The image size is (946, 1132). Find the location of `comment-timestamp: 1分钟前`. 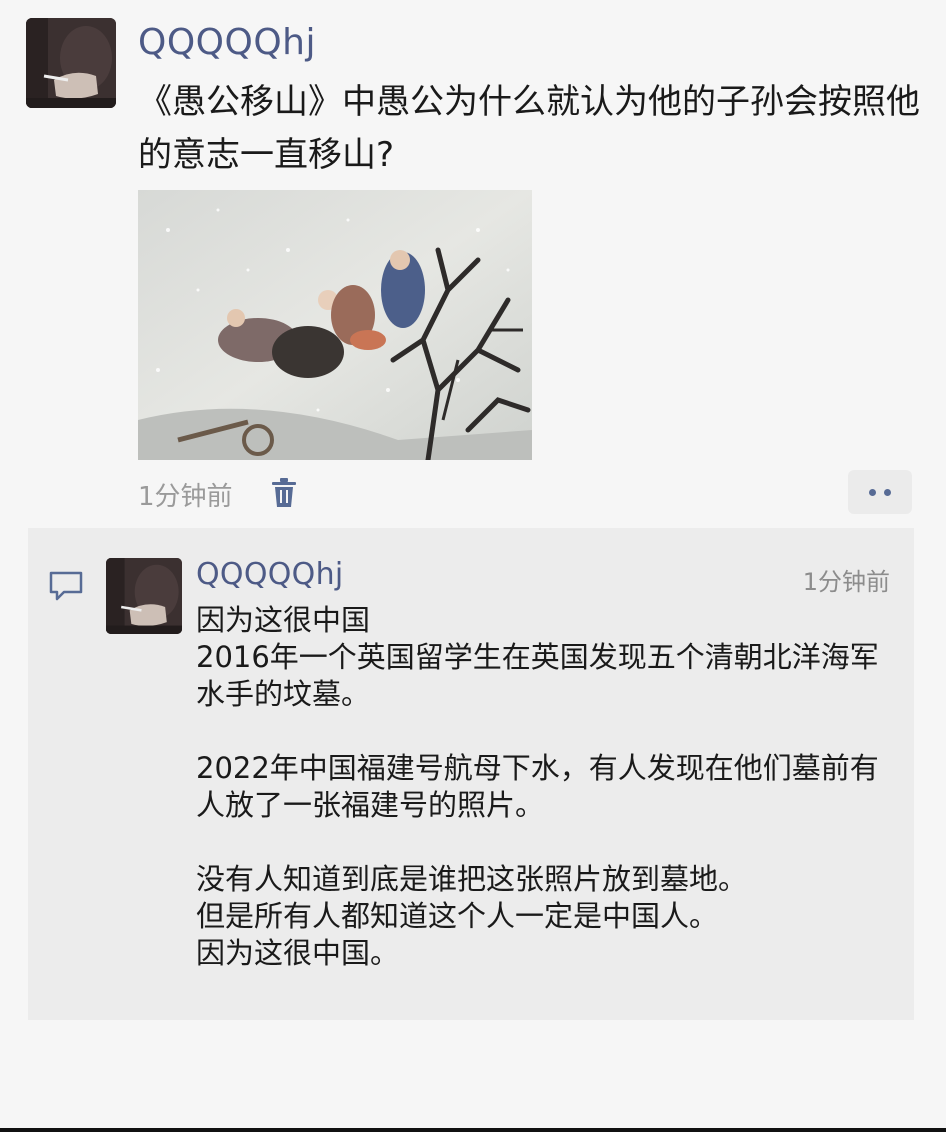

comment-timestamp: 1分钟前 is located at coordinates (846, 582).